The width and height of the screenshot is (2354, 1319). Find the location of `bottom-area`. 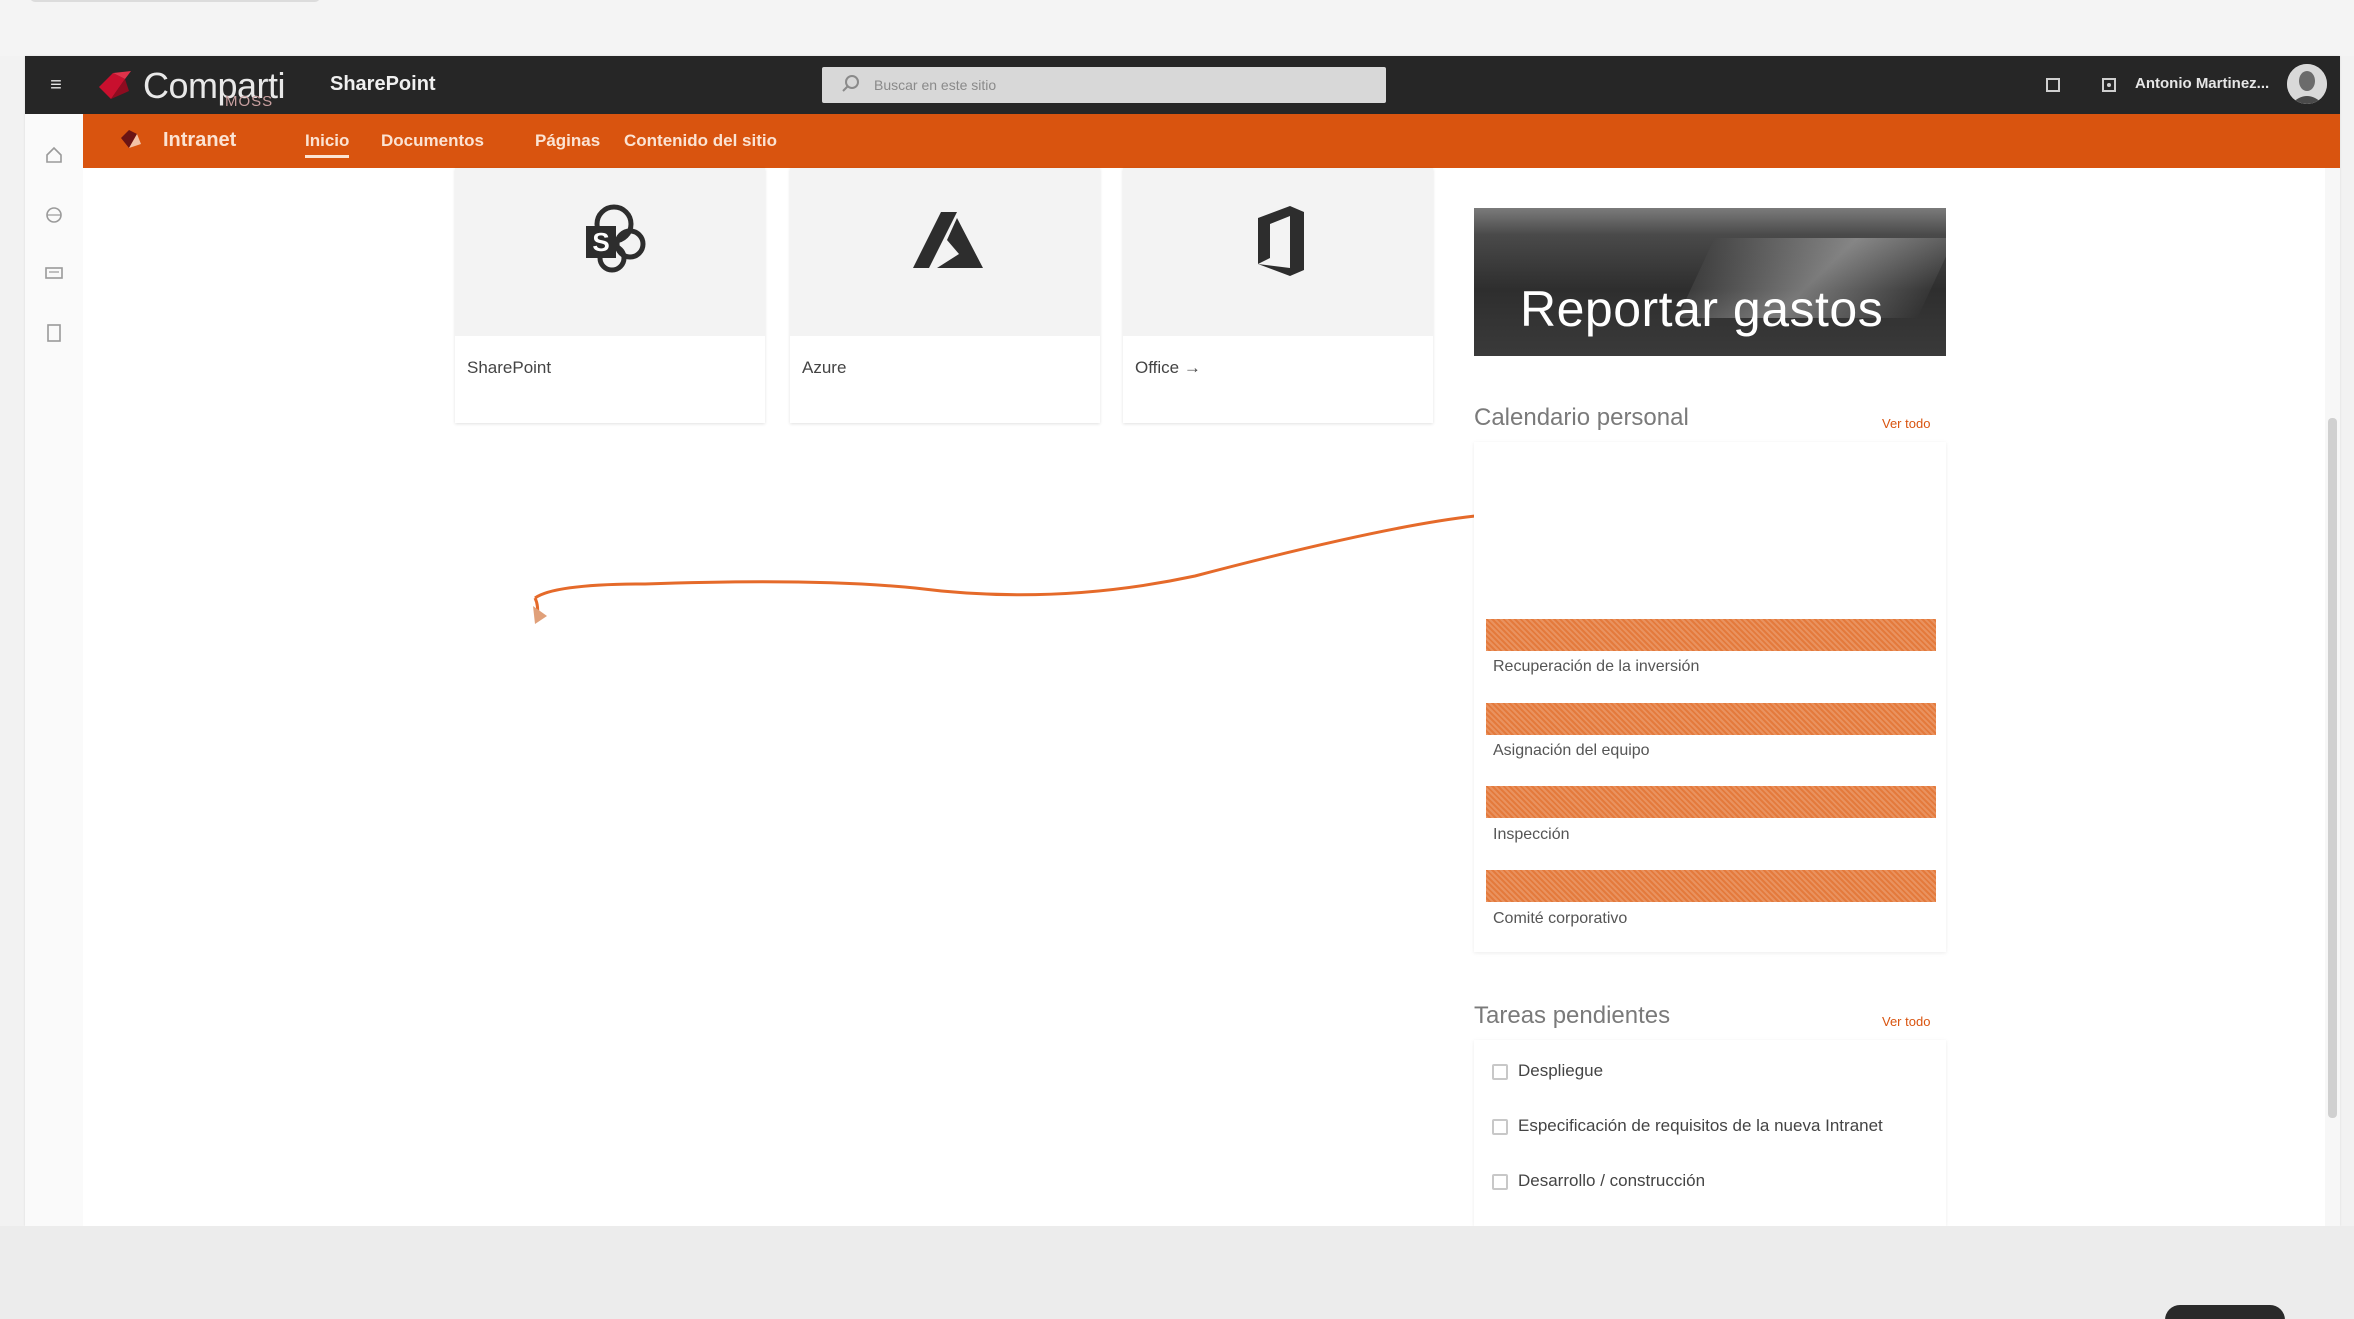

bottom-area is located at coordinates (1177, 1272).